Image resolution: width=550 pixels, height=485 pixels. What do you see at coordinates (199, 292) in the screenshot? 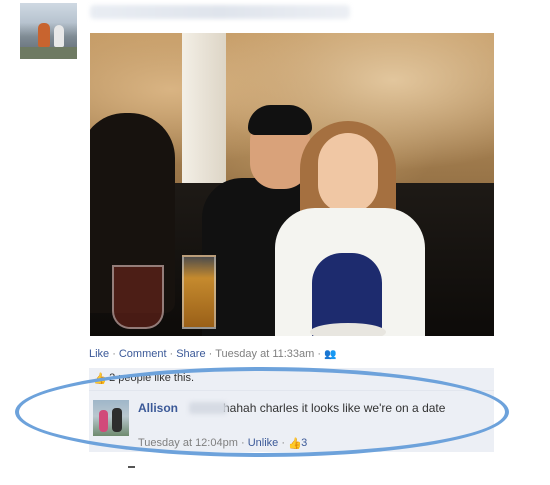
I see `photo-beer-glass` at bounding box center [199, 292].